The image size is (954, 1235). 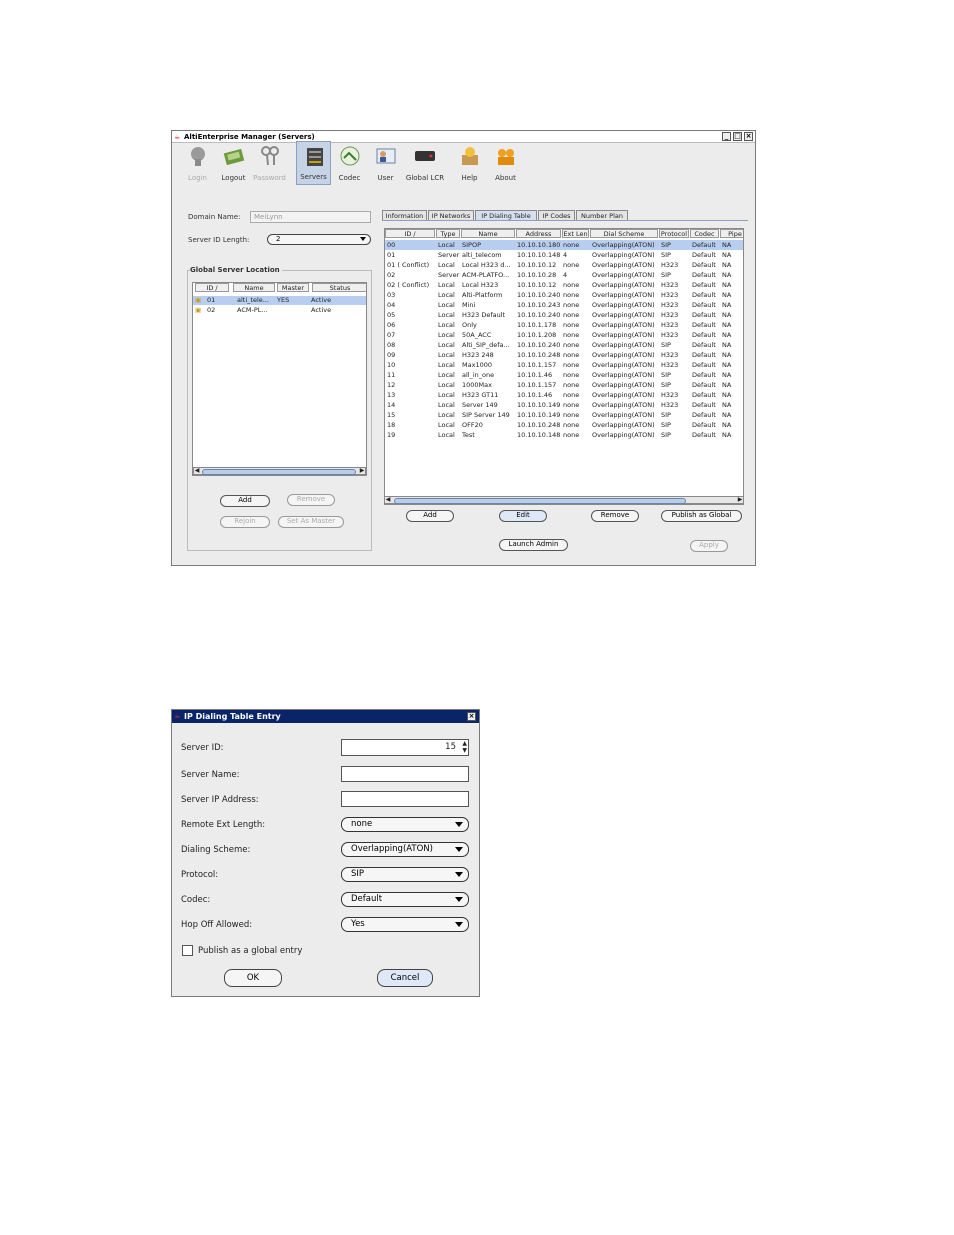 What do you see at coordinates (405, 824) in the screenshot?
I see `remote-ext-length-select: none` at bounding box center [405, 824].